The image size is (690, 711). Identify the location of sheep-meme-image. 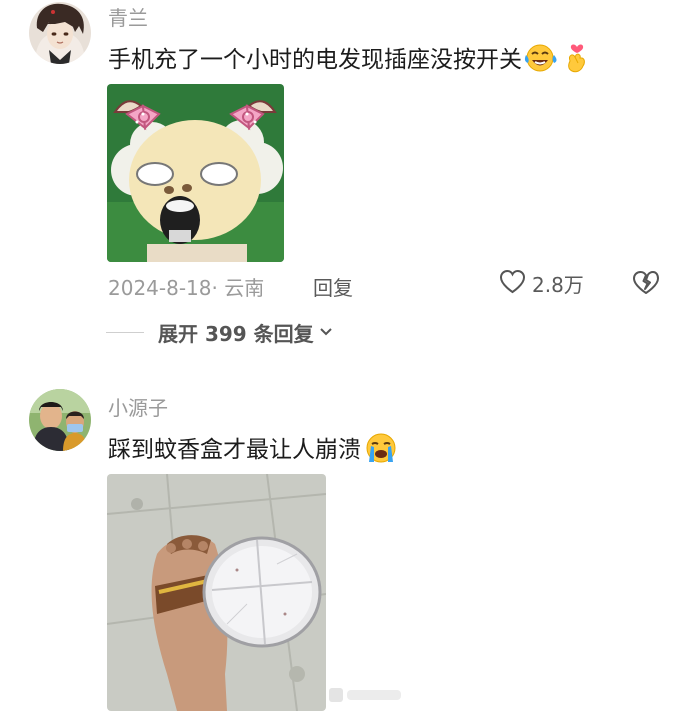
(195, 173).